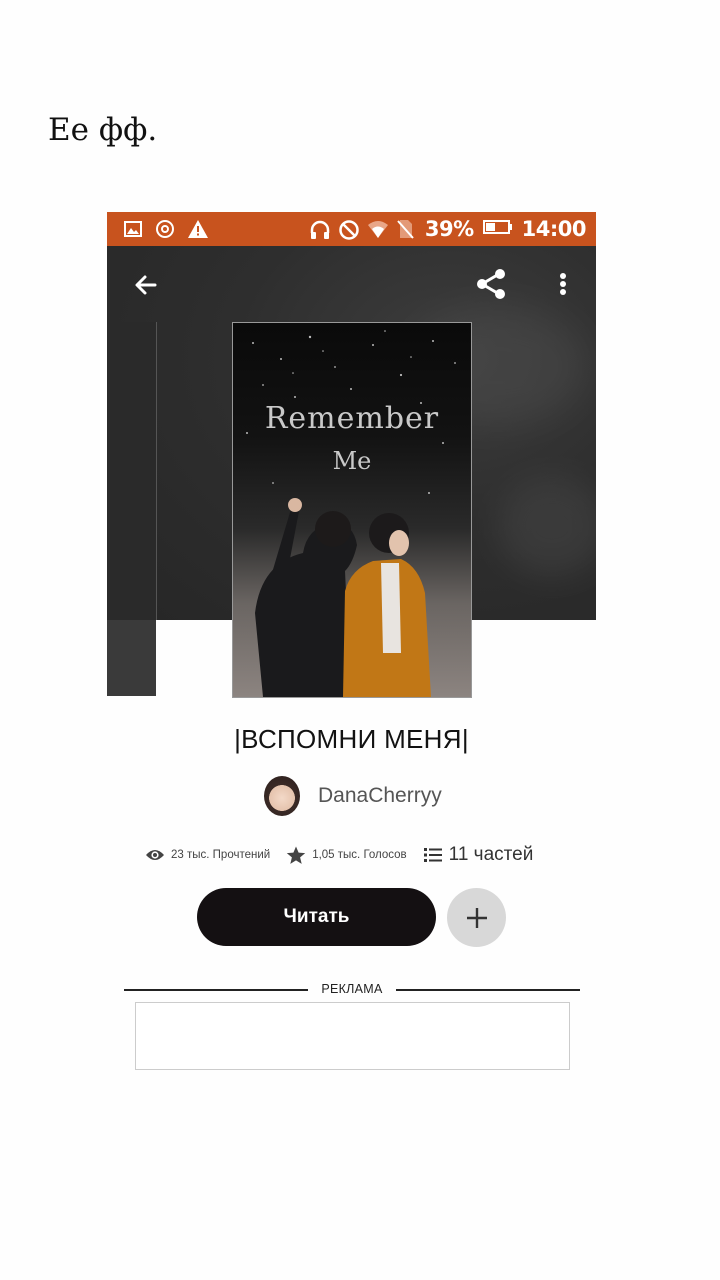 The height and width of the screenshot is (1280, 720). Describe the element at coordinates (359, 855) in the screenshot. I see `votes-count: 1,05 тыс. Голосов` at that location.